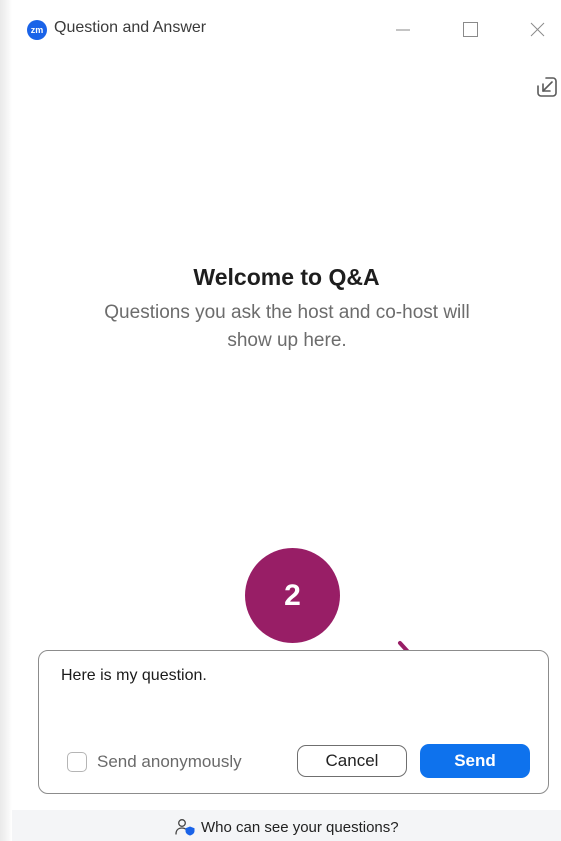  What do you see at coordinates (300, 827) in the screenshot?
I see `who-can-see-label: Who can see your questions?` at bounding box center [300, 827].